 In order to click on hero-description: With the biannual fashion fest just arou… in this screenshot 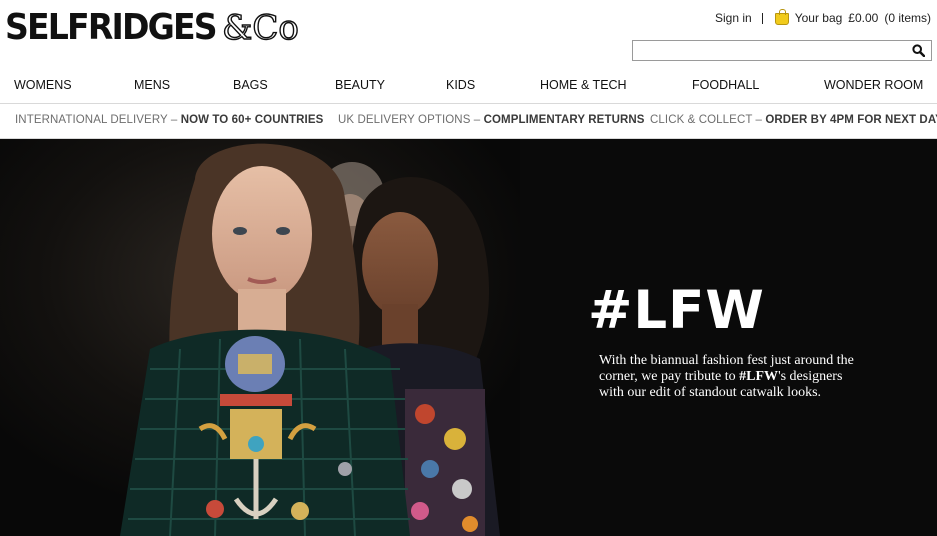, I will do `click(734, 377)`.